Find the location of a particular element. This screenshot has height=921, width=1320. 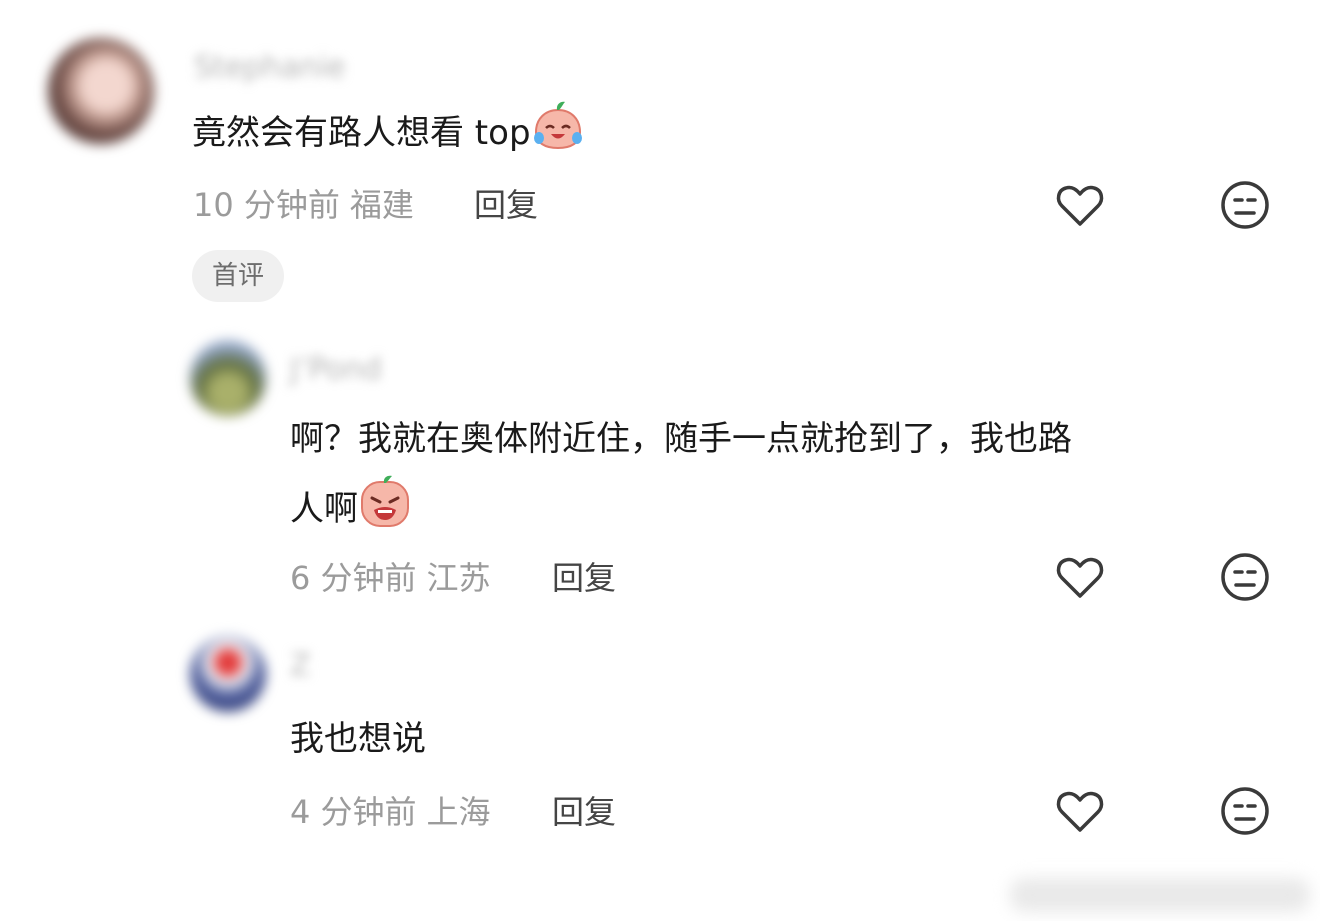

comment-meta: 10 分钟前 福建 is located at coordinates (303, 203).